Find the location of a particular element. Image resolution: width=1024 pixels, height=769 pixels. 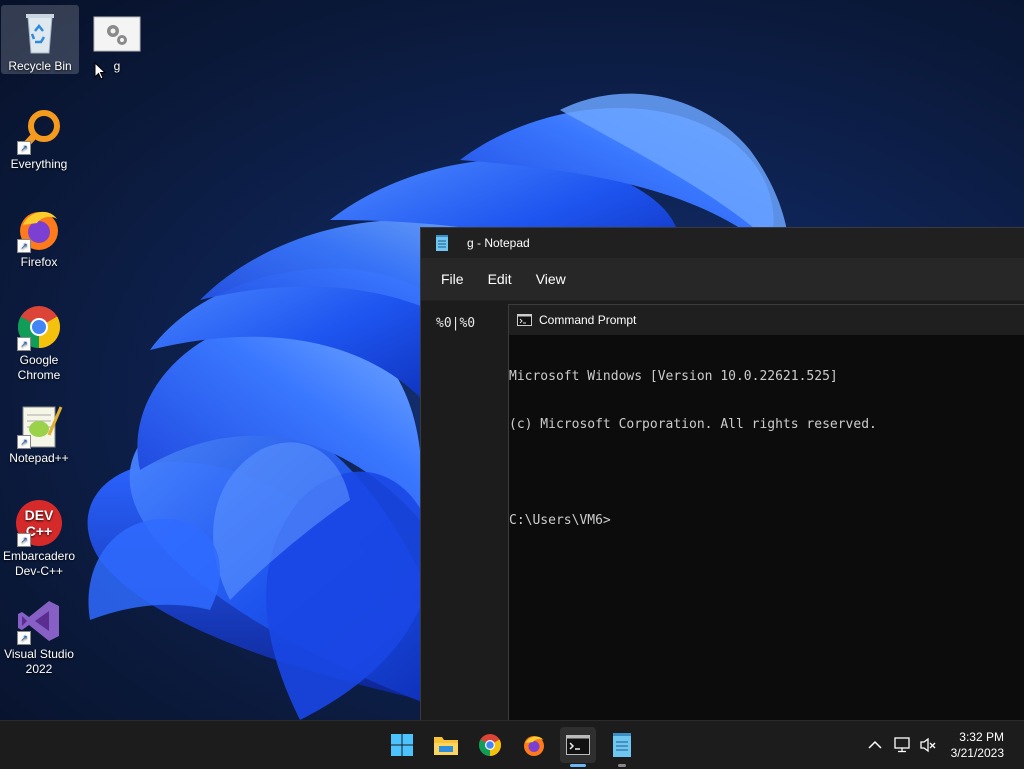

chrome-icon is located at coordinates (490, 745).